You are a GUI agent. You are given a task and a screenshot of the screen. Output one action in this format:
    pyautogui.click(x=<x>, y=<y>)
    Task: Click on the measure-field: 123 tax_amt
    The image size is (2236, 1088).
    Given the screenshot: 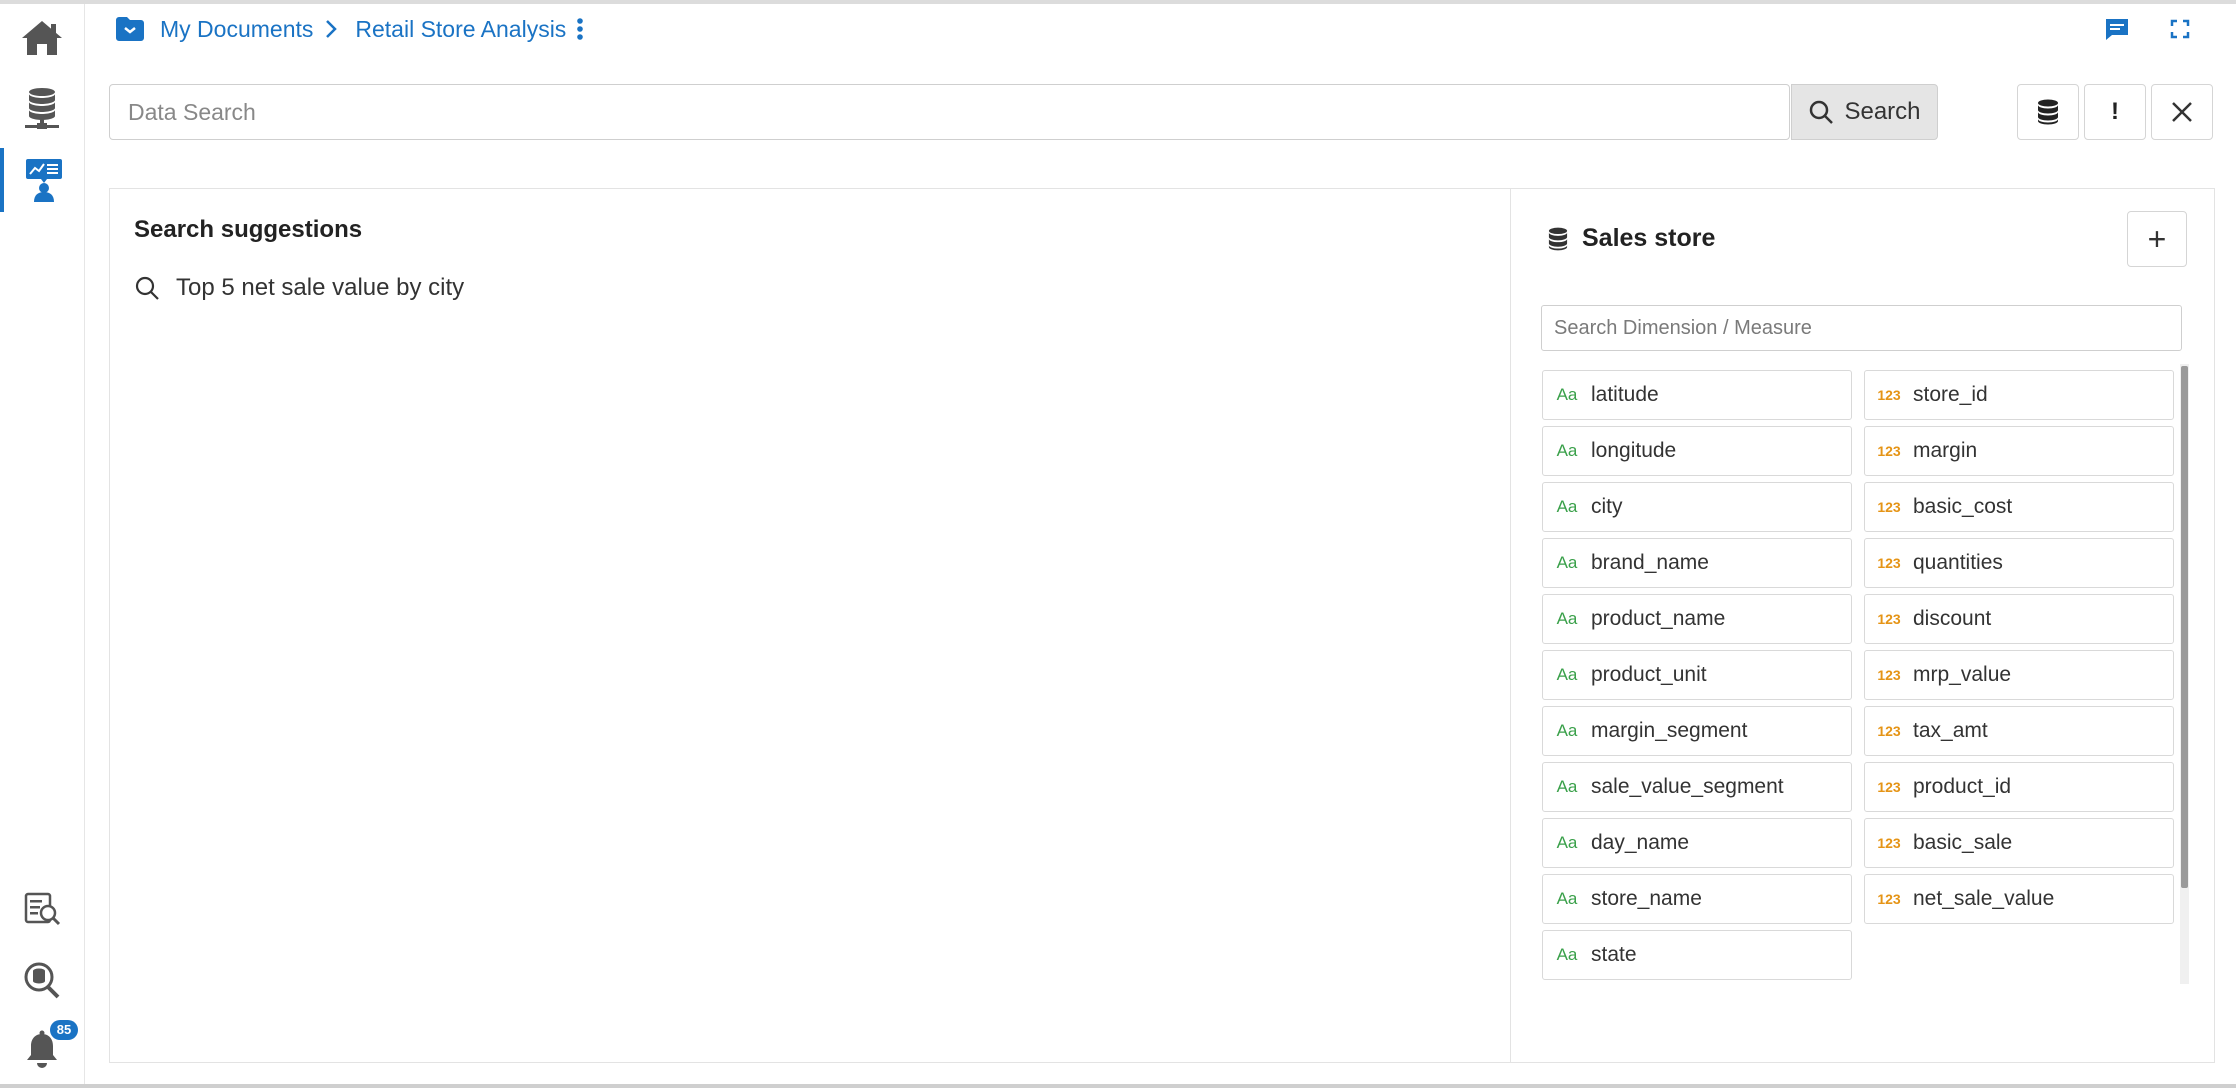 What is the action you would take?
    pyautogui.click(x=2019, y=731)
    